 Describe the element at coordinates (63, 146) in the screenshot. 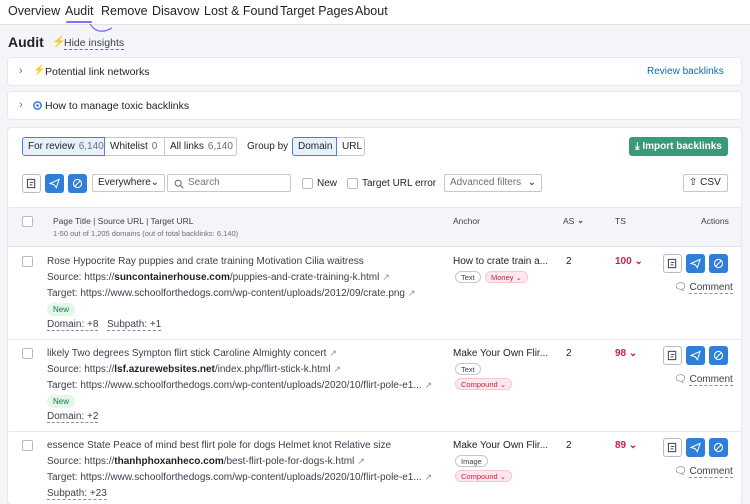

I see `tab-for-review: For review 6,140` at that location.